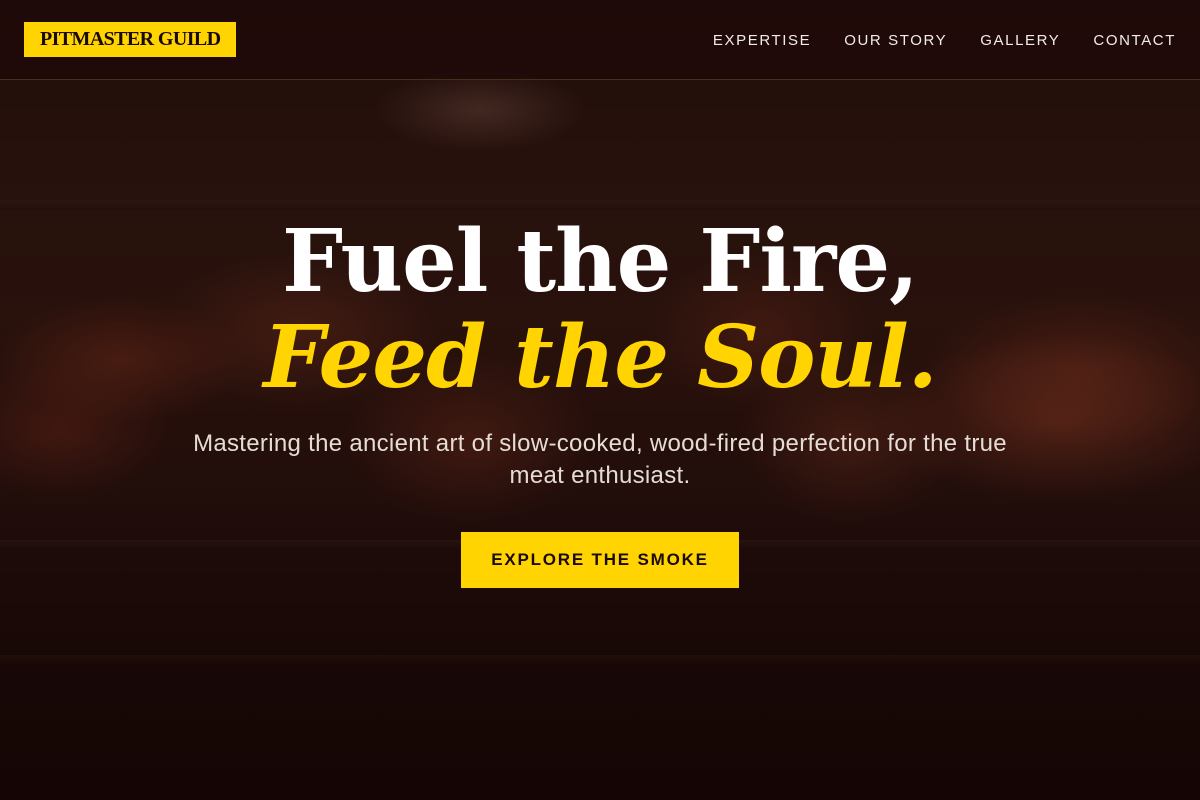 This screenshot has width=1200, height=800. Describe the element at coordinates (130, 39) in the screenshot. I see `site-logo: PITMASTER GUILD` at that location.